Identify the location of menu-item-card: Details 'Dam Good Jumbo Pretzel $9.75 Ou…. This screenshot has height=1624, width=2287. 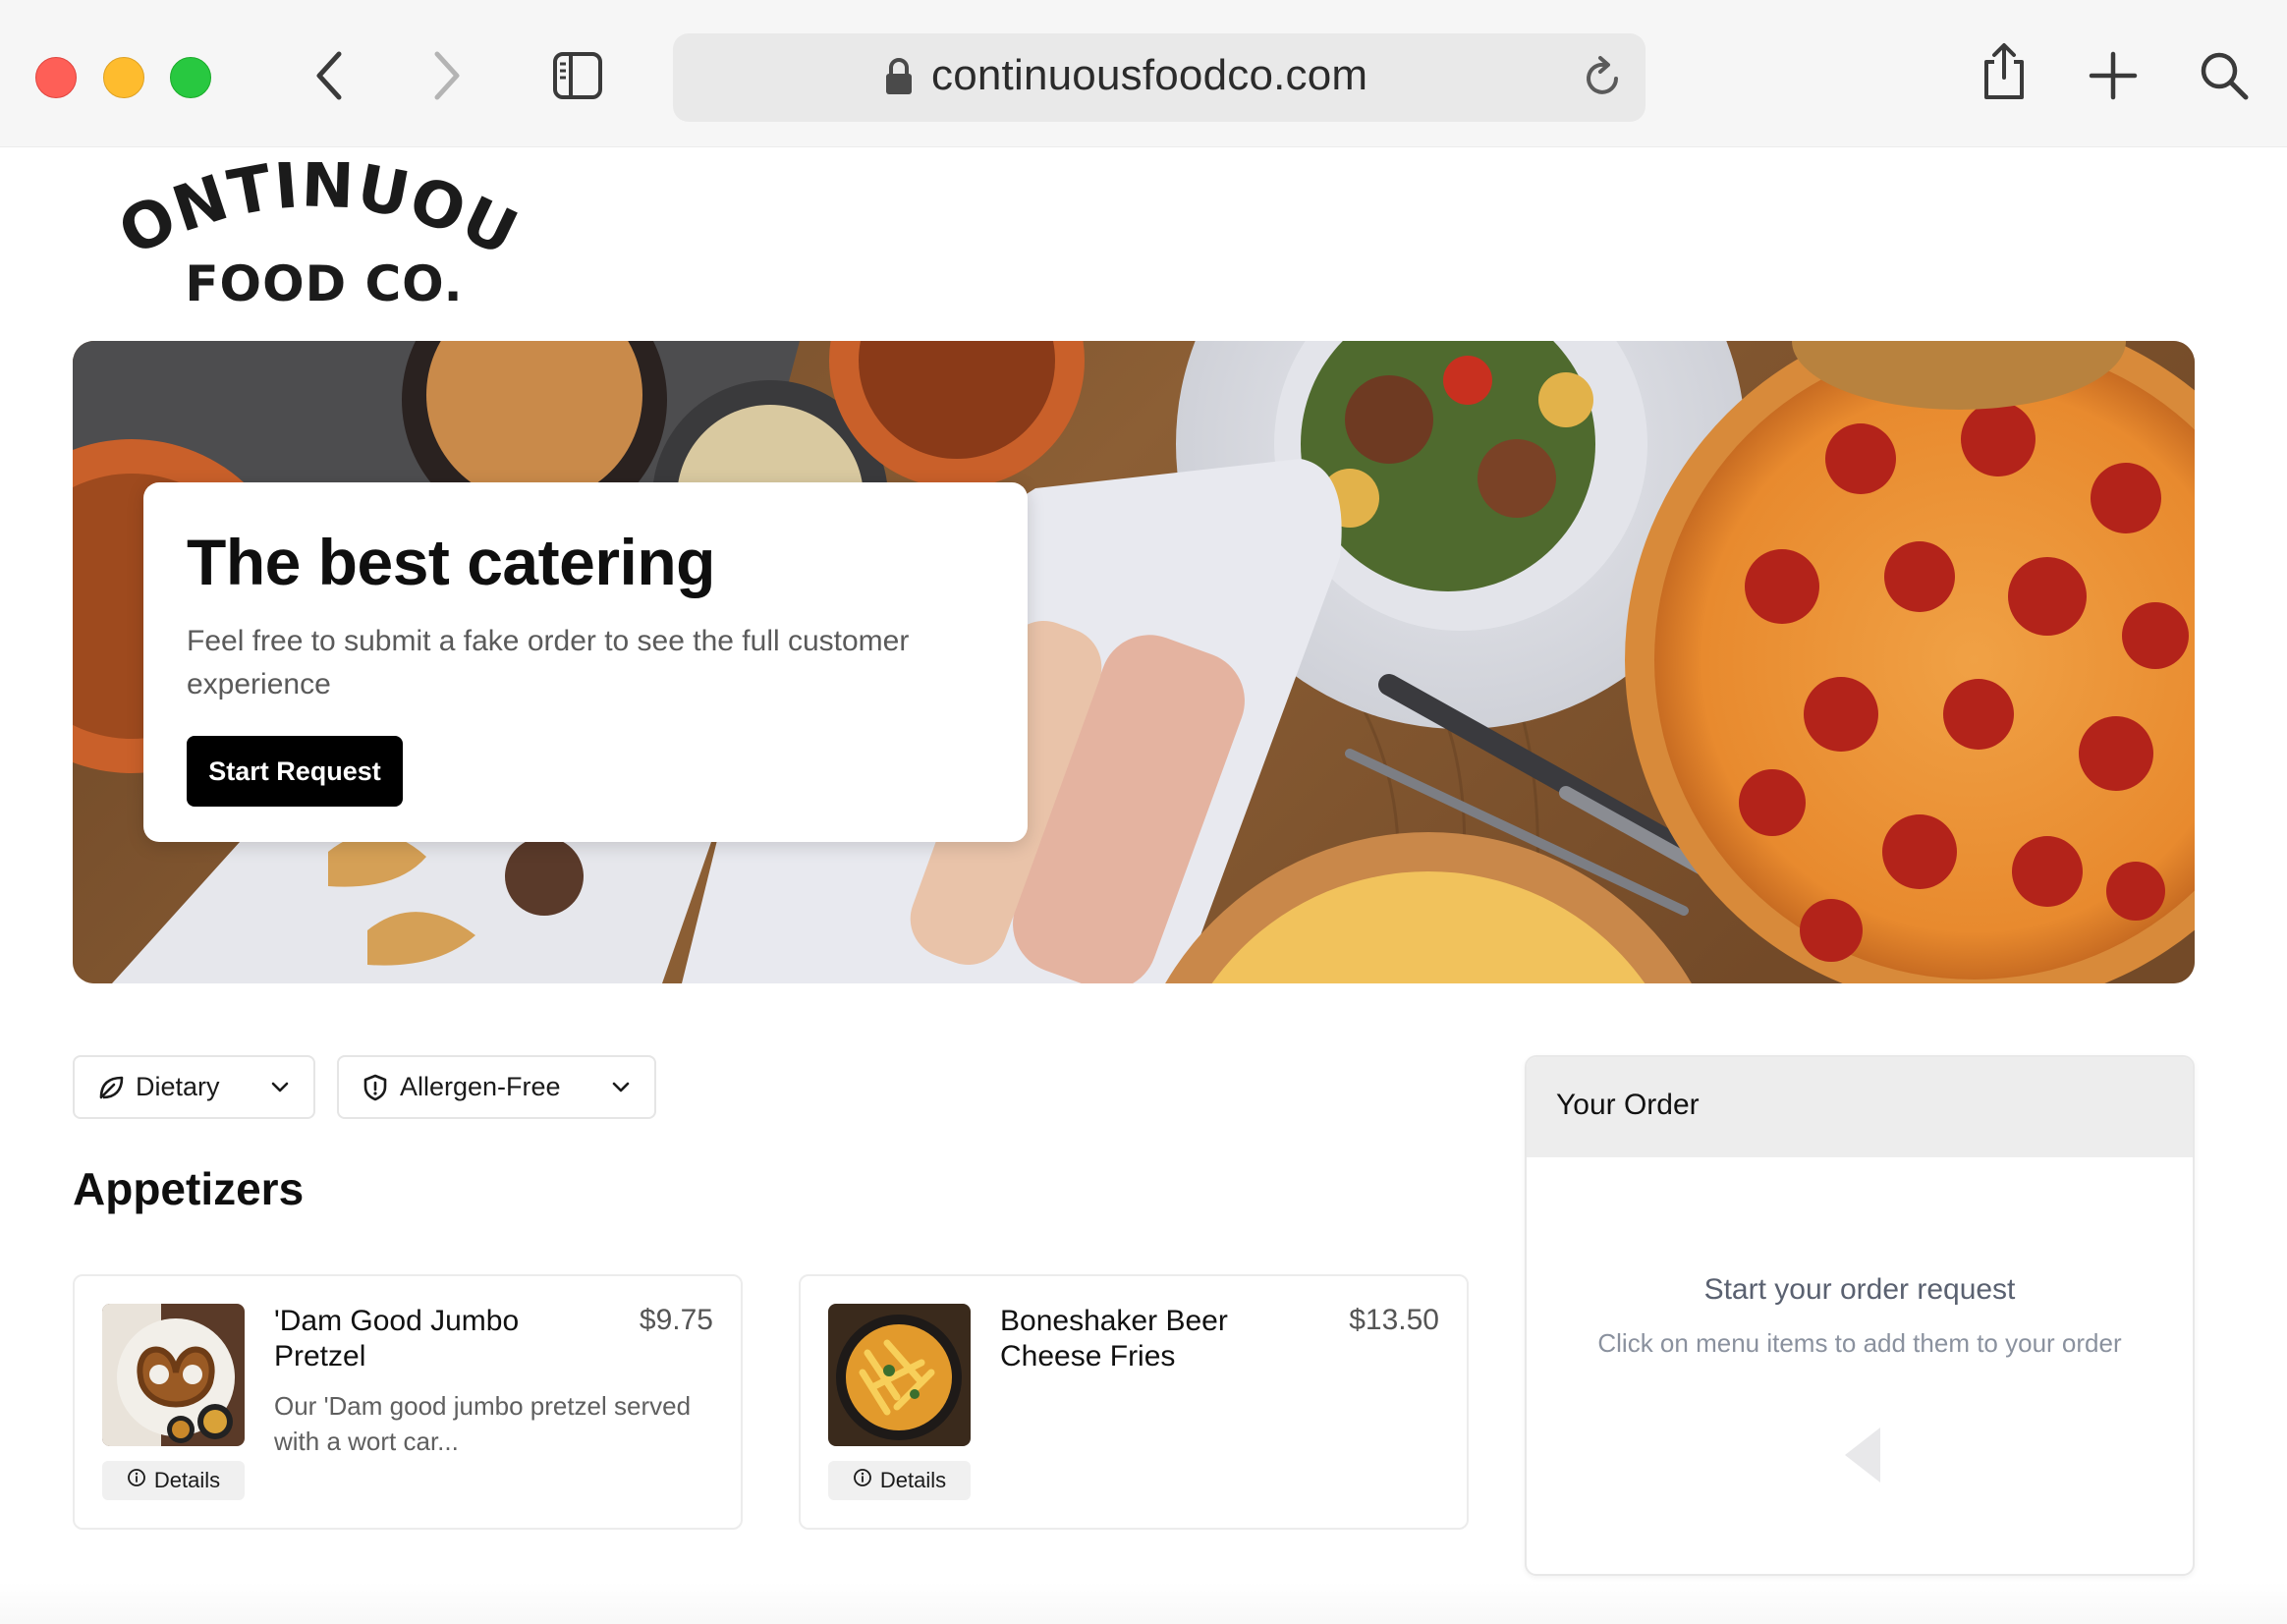
(408, 1402).